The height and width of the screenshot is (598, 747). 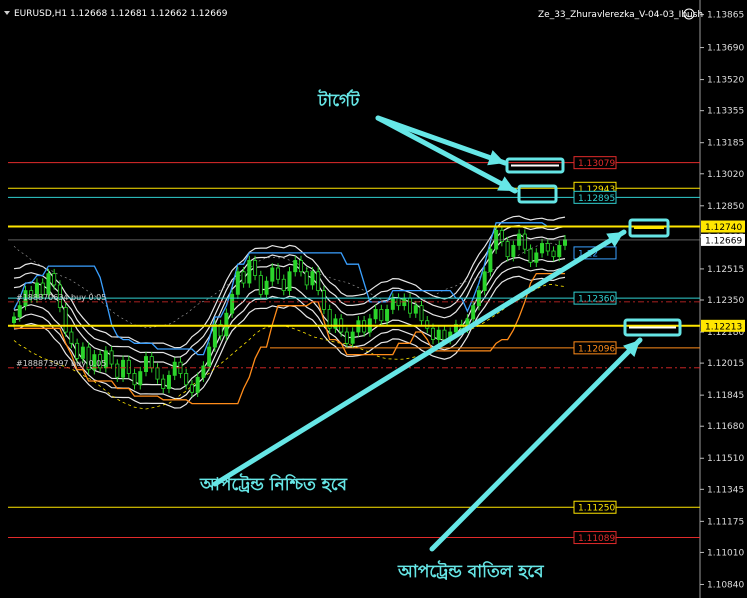 What do you see at coordinates (274, 484) in the screenshot?
I see `annotation-uptrend-confirmed: আপট্রেন্ড নিশ্চিত হবে` at bounding box center [274, 484].